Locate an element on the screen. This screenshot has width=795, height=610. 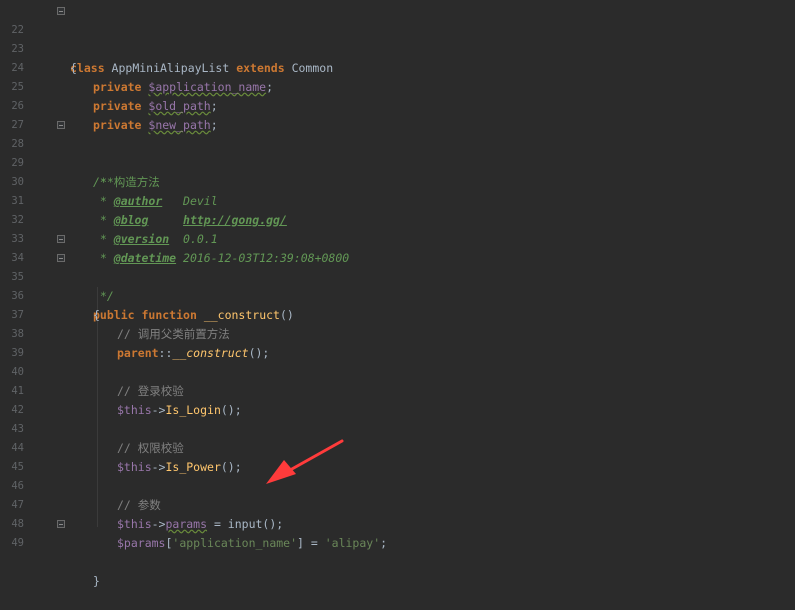
arrow-shaft is located at coordinates (312, 457).